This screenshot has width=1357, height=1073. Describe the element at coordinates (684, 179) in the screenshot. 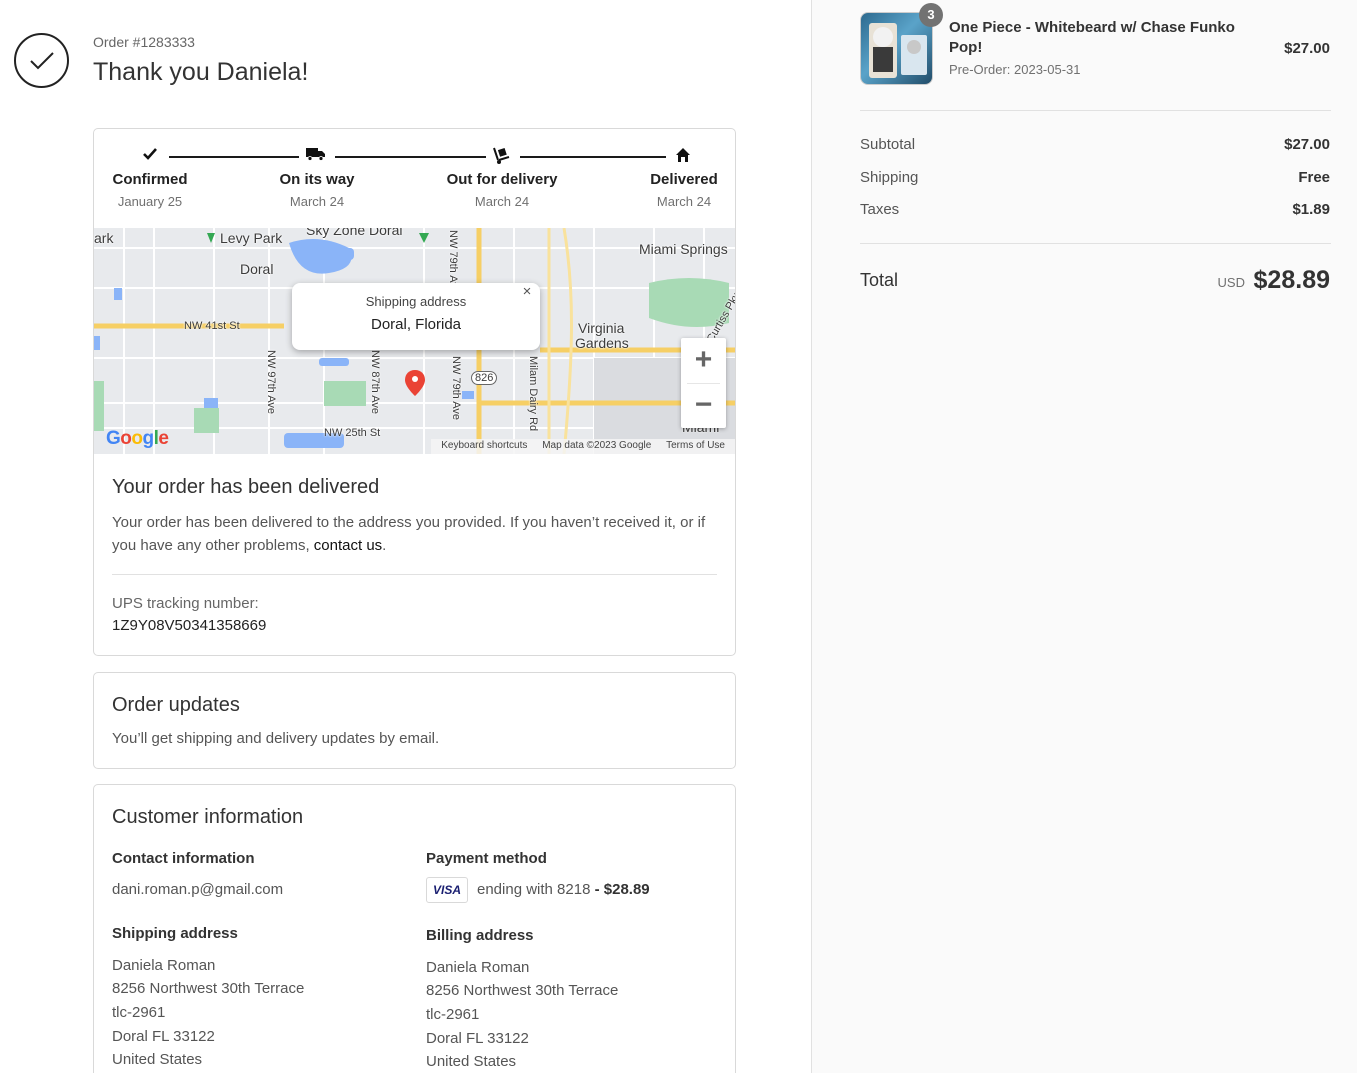

I see `step-label-delivered: Delivered` at that location.